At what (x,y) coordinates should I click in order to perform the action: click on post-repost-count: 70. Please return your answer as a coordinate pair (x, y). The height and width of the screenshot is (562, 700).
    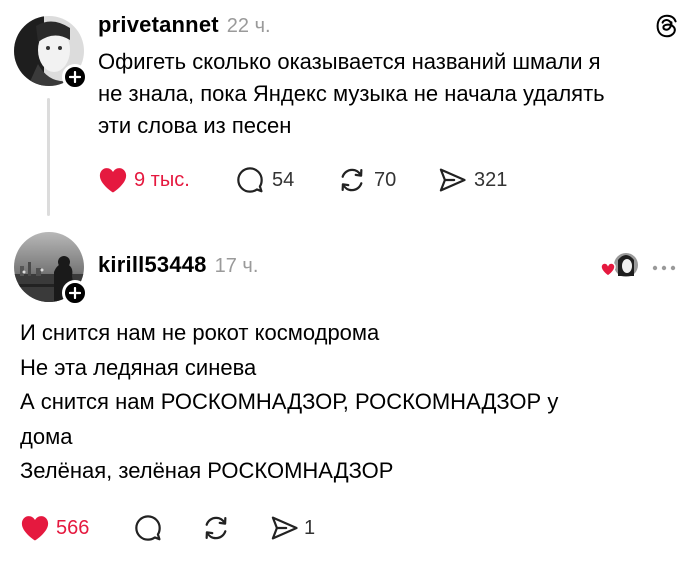
    Looking at the image, I should click on (385, 179).